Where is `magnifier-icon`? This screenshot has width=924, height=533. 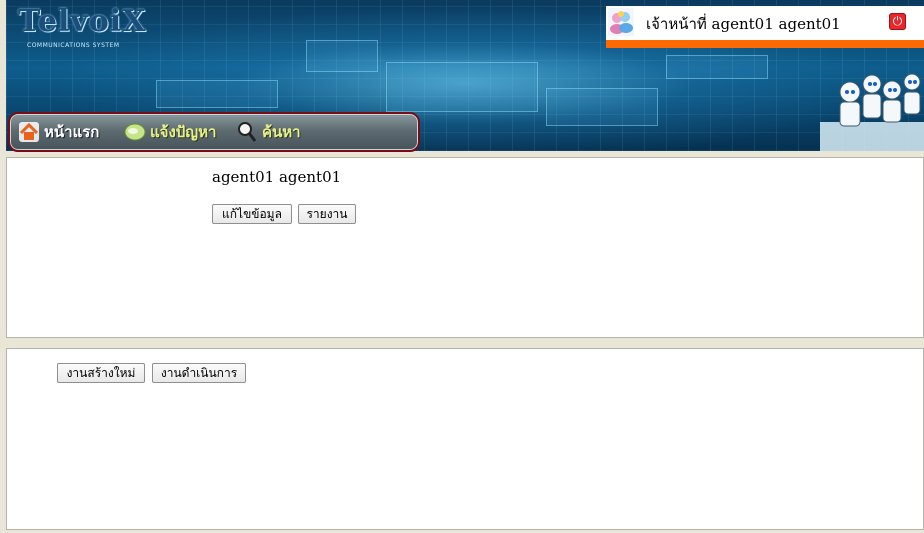
magnifier-icon is located at coordinates (247, 132).